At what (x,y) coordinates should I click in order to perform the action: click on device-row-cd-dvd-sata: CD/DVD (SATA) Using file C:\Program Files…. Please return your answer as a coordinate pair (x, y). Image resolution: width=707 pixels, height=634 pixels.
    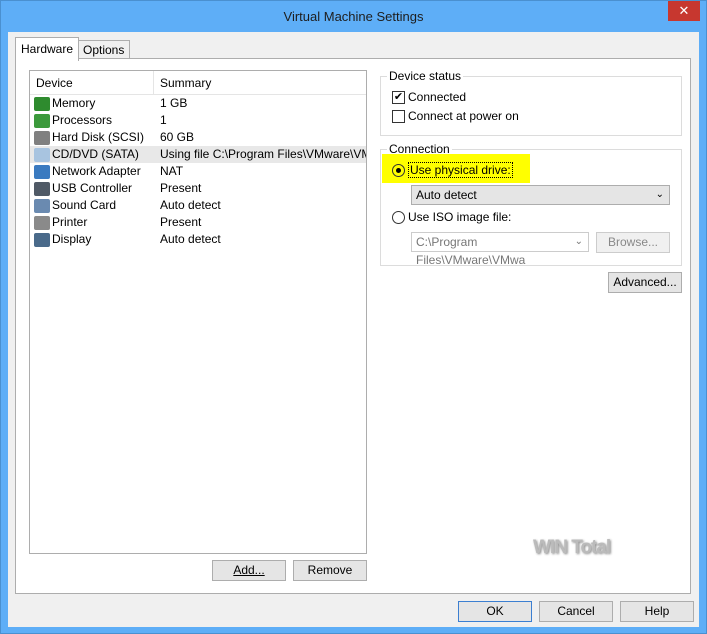
    Looking at the image, I should click on (198, 154).